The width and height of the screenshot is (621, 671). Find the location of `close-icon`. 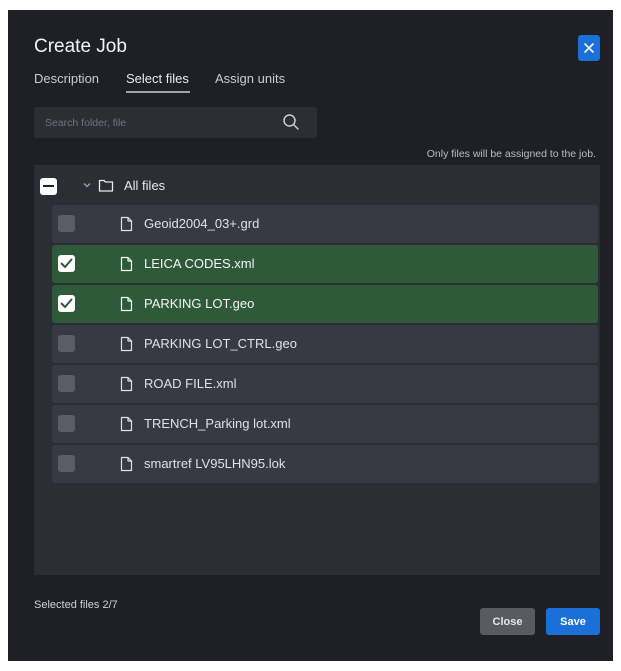

close-icon is located at coordinates (589, 48).